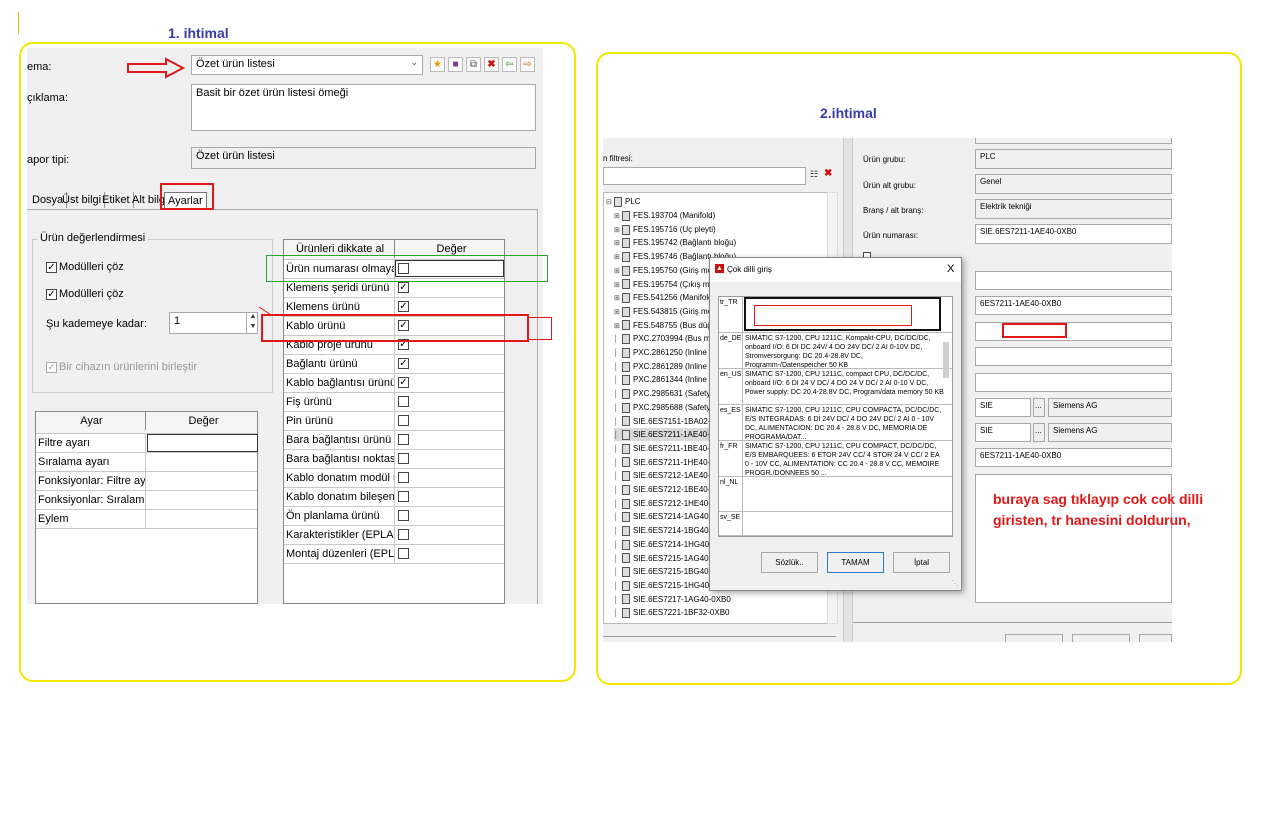 The image size is (1281, 813). What do you see at coordinates (394, 383) in the screenshot?
I see `table-row: Kablo bağlantısı ürünü ✓` at bounding box center [394, 383].